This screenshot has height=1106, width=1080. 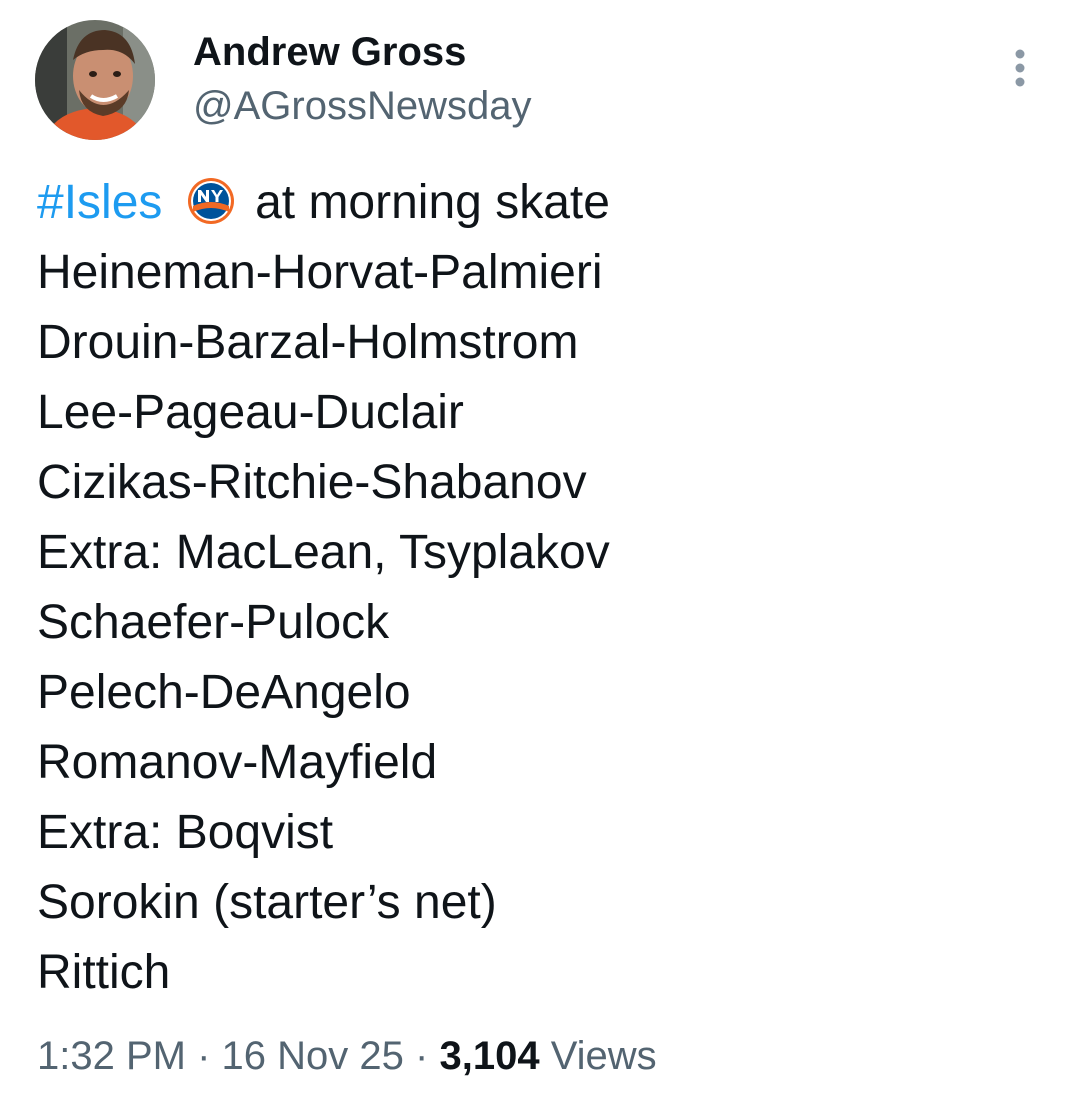 What do you see at coordinates (185, 832) in the screenshot?
I see `tweet-line: Extra: Boqvist` at bounding box center [185, 832].